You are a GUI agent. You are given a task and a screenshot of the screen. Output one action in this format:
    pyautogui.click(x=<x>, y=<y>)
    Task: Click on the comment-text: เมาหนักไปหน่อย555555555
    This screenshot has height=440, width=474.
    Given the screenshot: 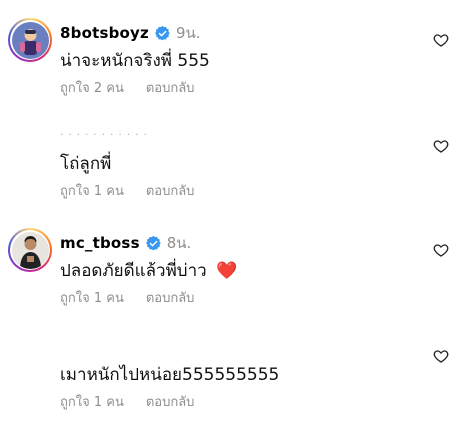 What is the action you would take?
    pyautogui.click(x=170, y=375)
    